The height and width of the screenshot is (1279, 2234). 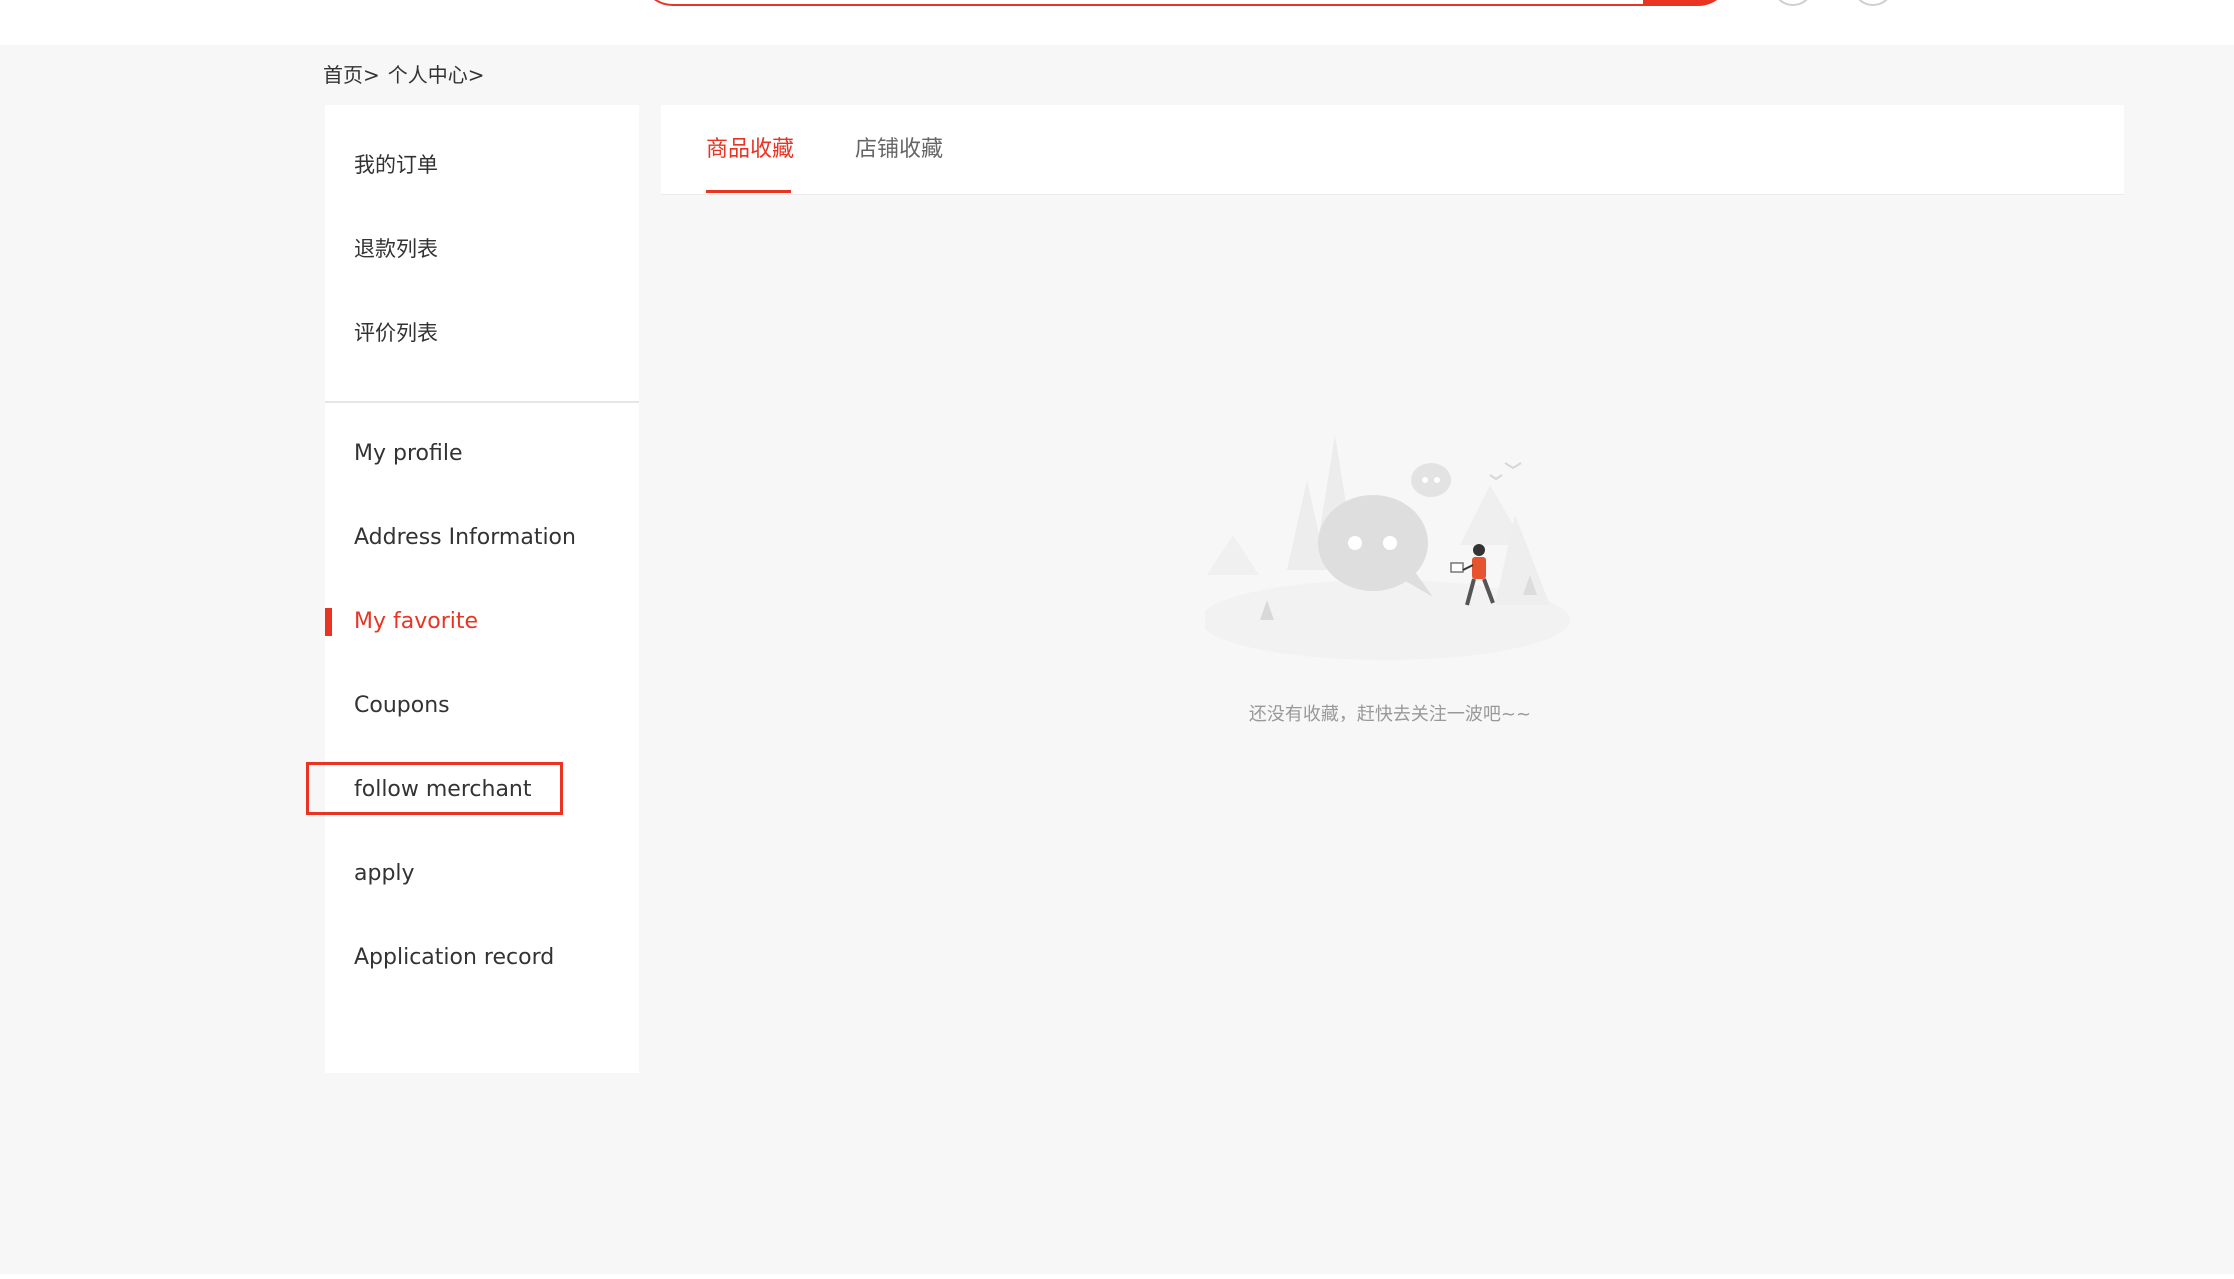 What do you see at coordinates (1873, 3) in the screenshot?
I see `cart-icon` at bounding box center [1873, 3].